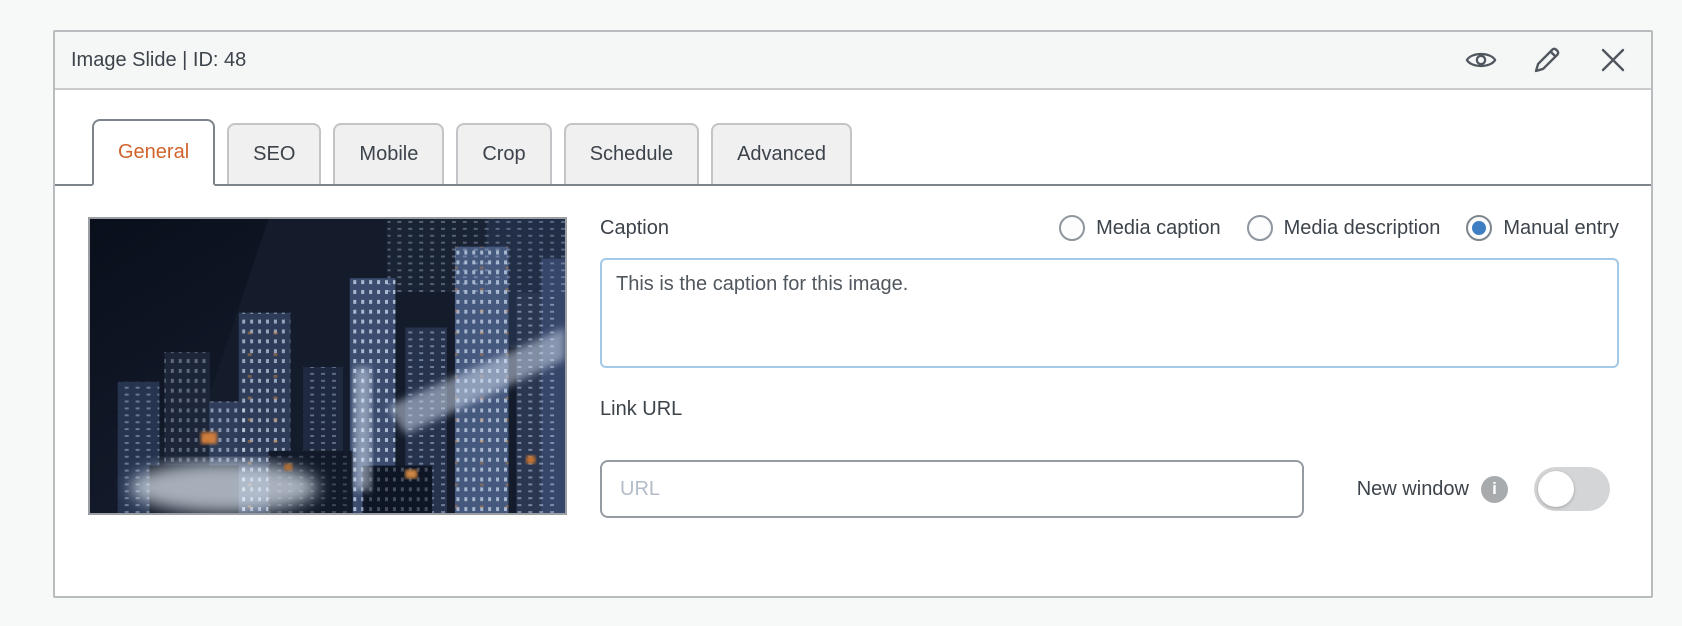 Image resolution: width=1682 pixels, height=626 pixels. I want to click on radio-media-description: Media description, so click(1343, 228).